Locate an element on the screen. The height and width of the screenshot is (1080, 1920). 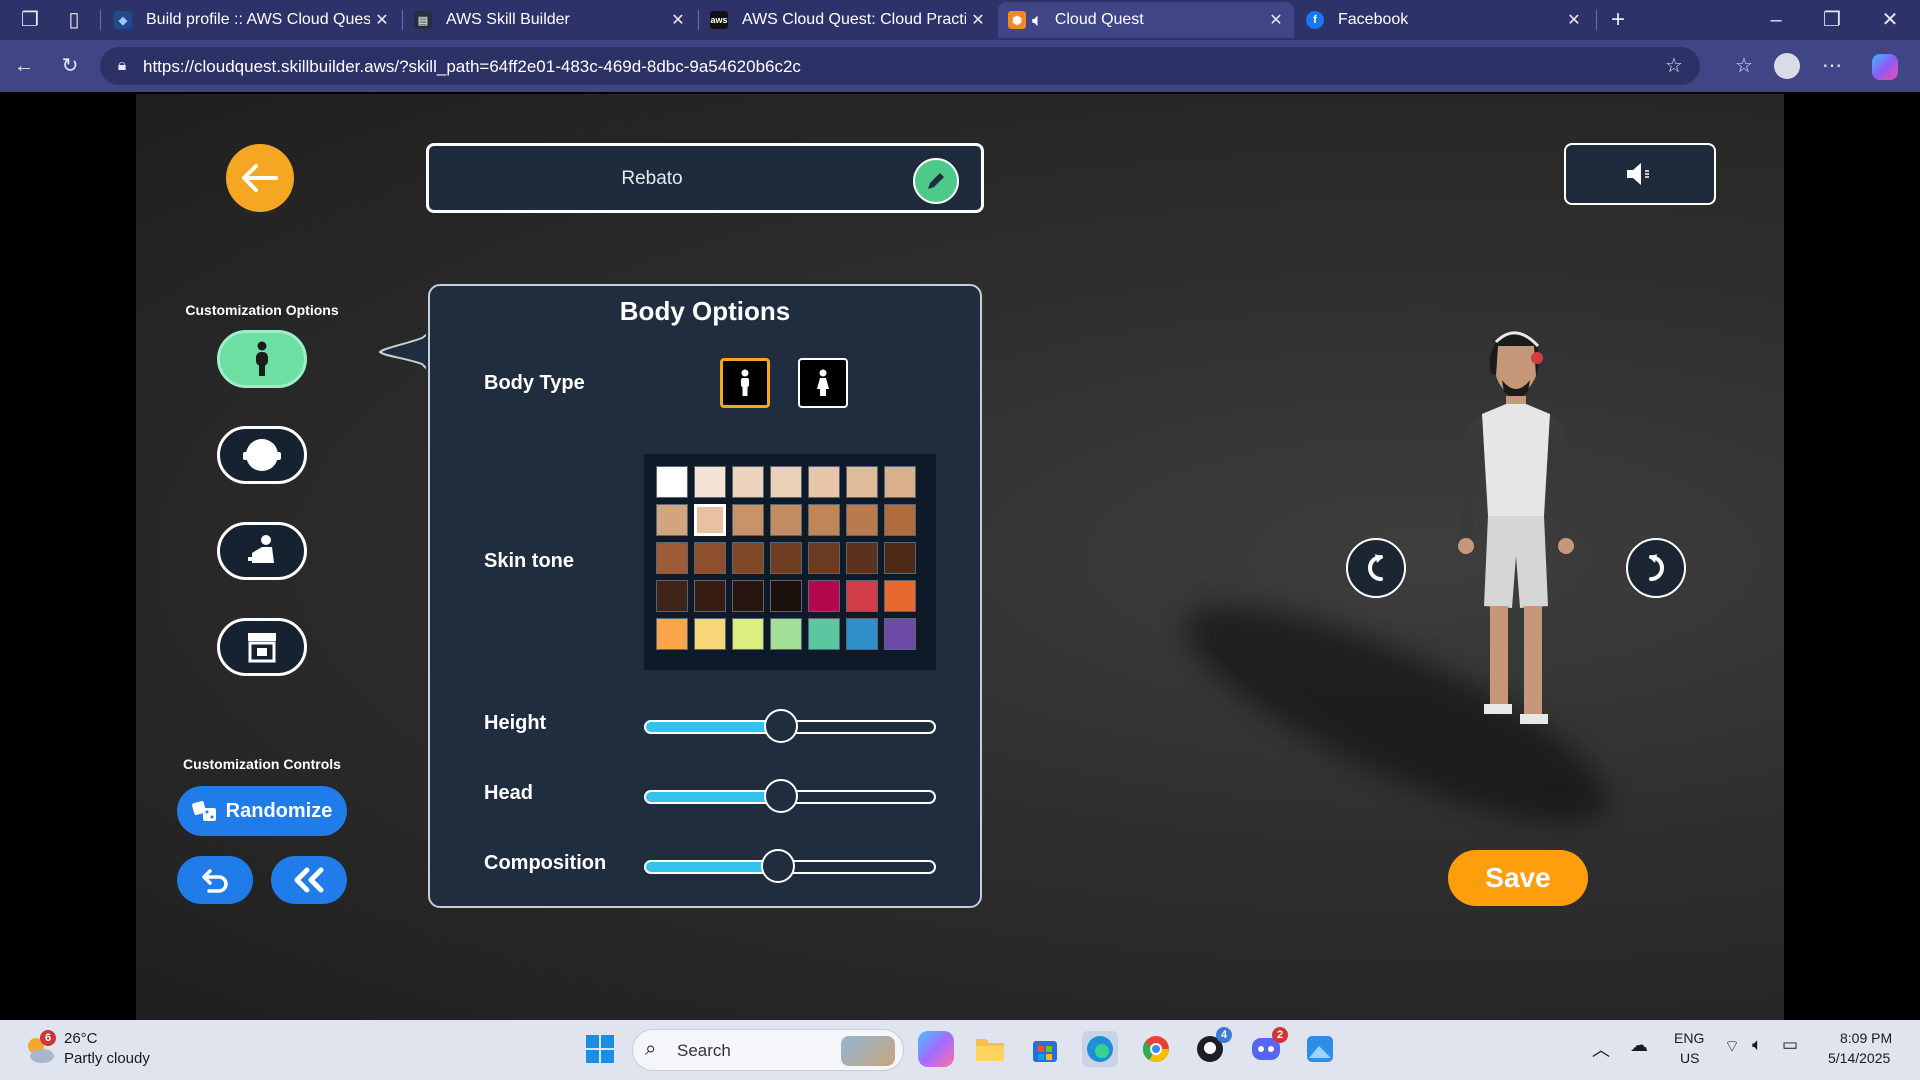
store-option-button is located at coordinates (262, 647).